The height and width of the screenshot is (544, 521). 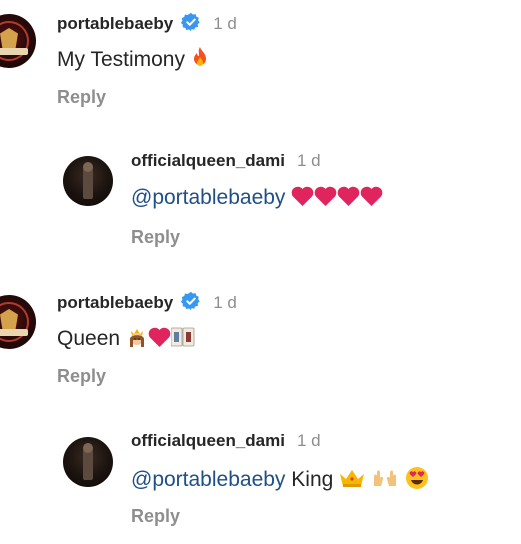 I want to click on fire-icon, so click(x=199, y=56).